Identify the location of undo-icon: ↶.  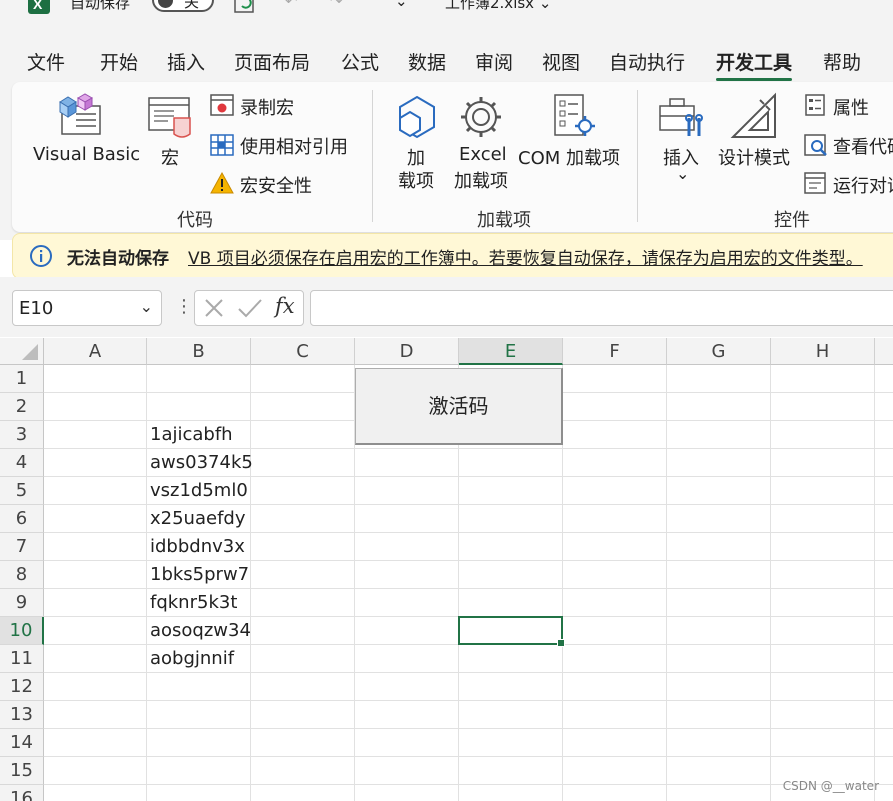
(291, 5).